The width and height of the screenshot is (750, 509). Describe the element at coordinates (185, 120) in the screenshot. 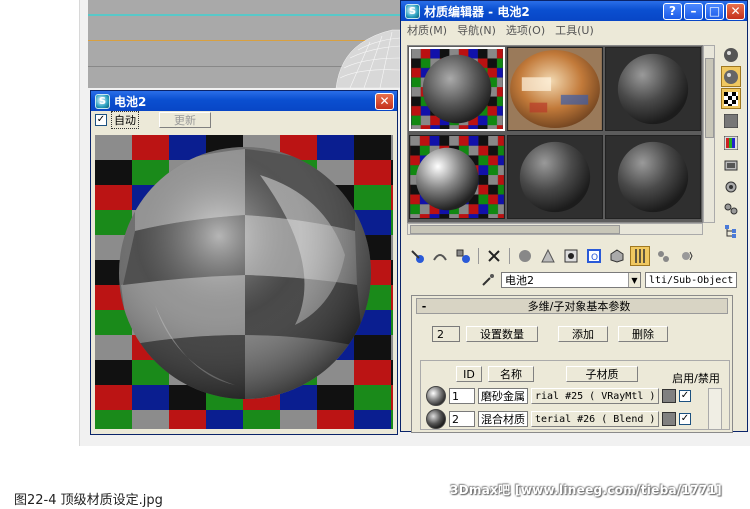

I see `update-button: 更新` at that location.